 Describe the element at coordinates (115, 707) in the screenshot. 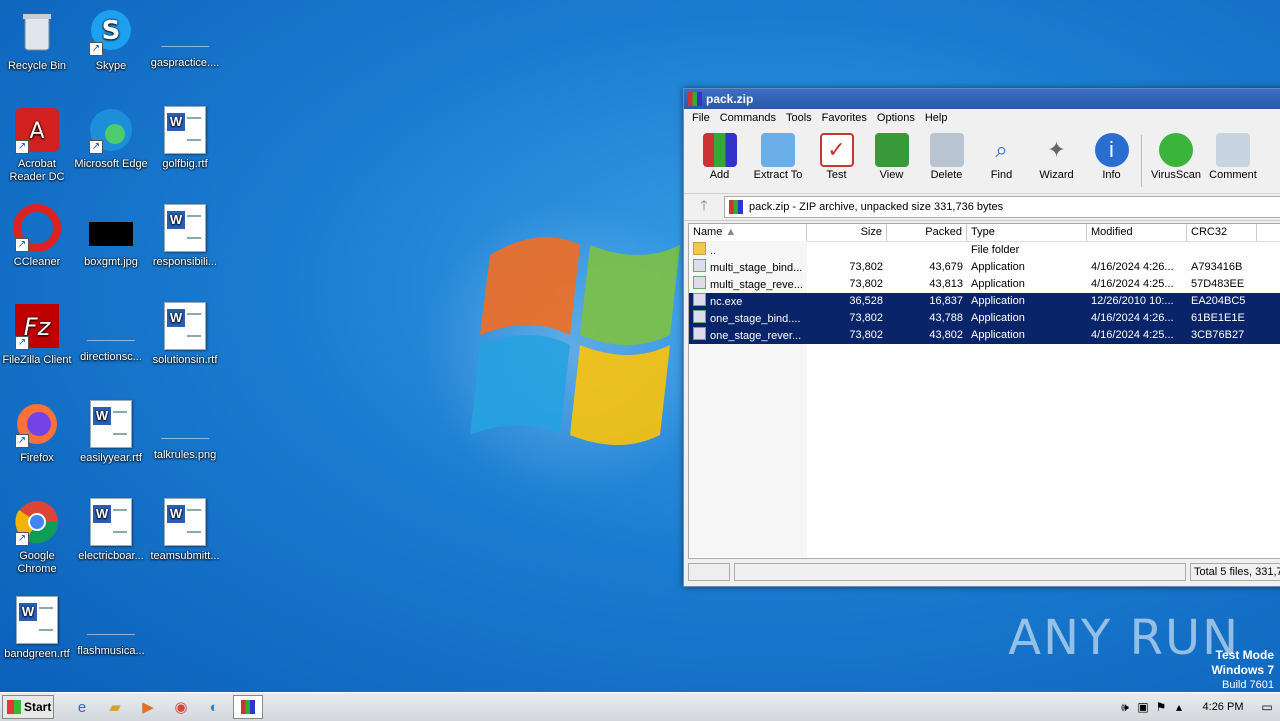

I see `file-explorer-icon: ▰` at that location.